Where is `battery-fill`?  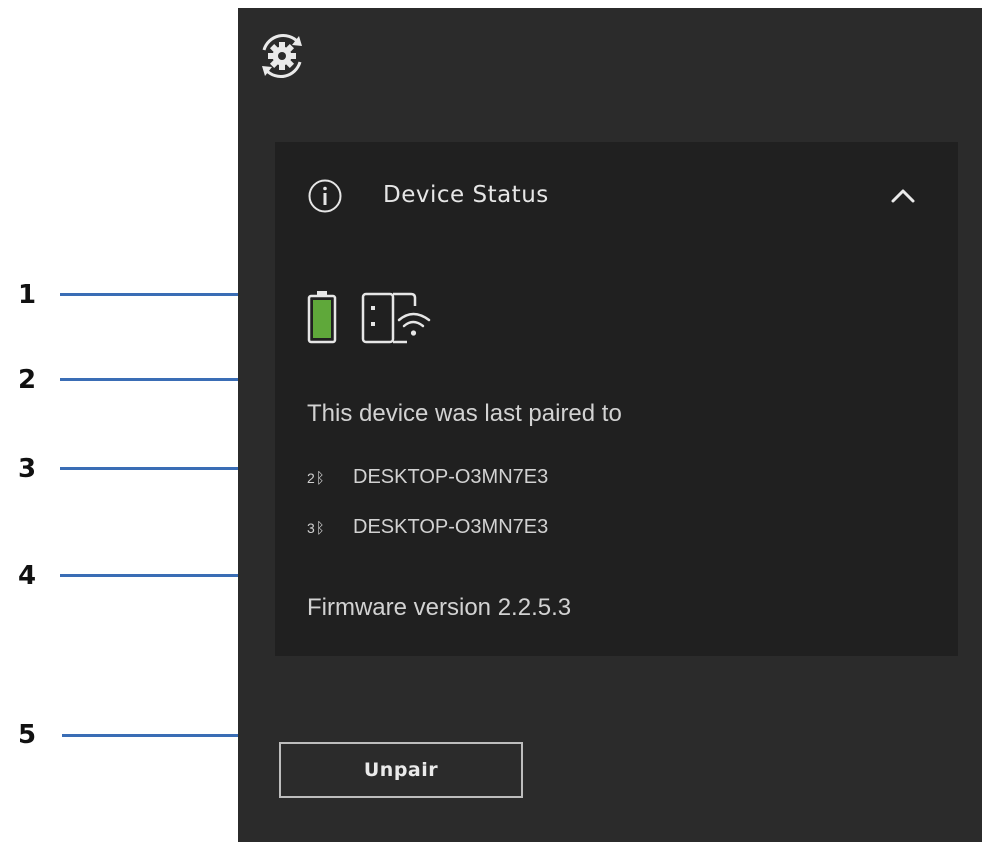 battery-fill is located at coordinates (322, 319).